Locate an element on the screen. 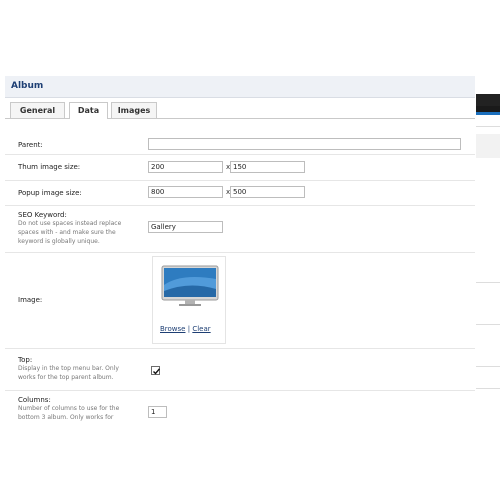 This screenshot has width=500, height=500. parent-row: Parent: is located at coordinates (240, 144).